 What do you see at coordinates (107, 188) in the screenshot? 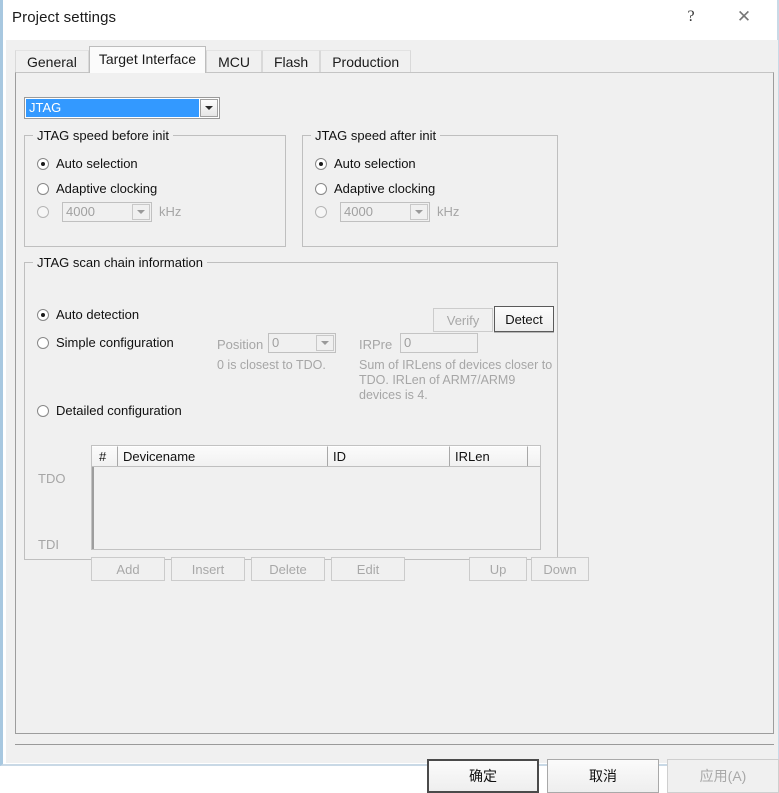
I see `radio-before-adaptive-clocking-label: Adaptive clocking` at bounding box center [107, 188].